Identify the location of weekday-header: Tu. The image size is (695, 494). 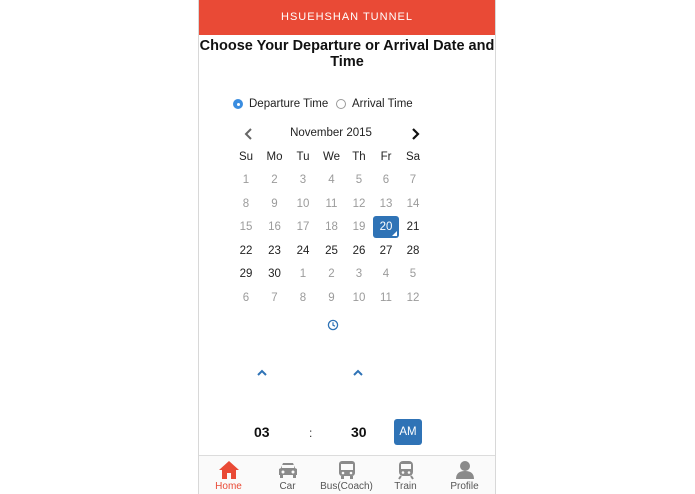
(303, 157).